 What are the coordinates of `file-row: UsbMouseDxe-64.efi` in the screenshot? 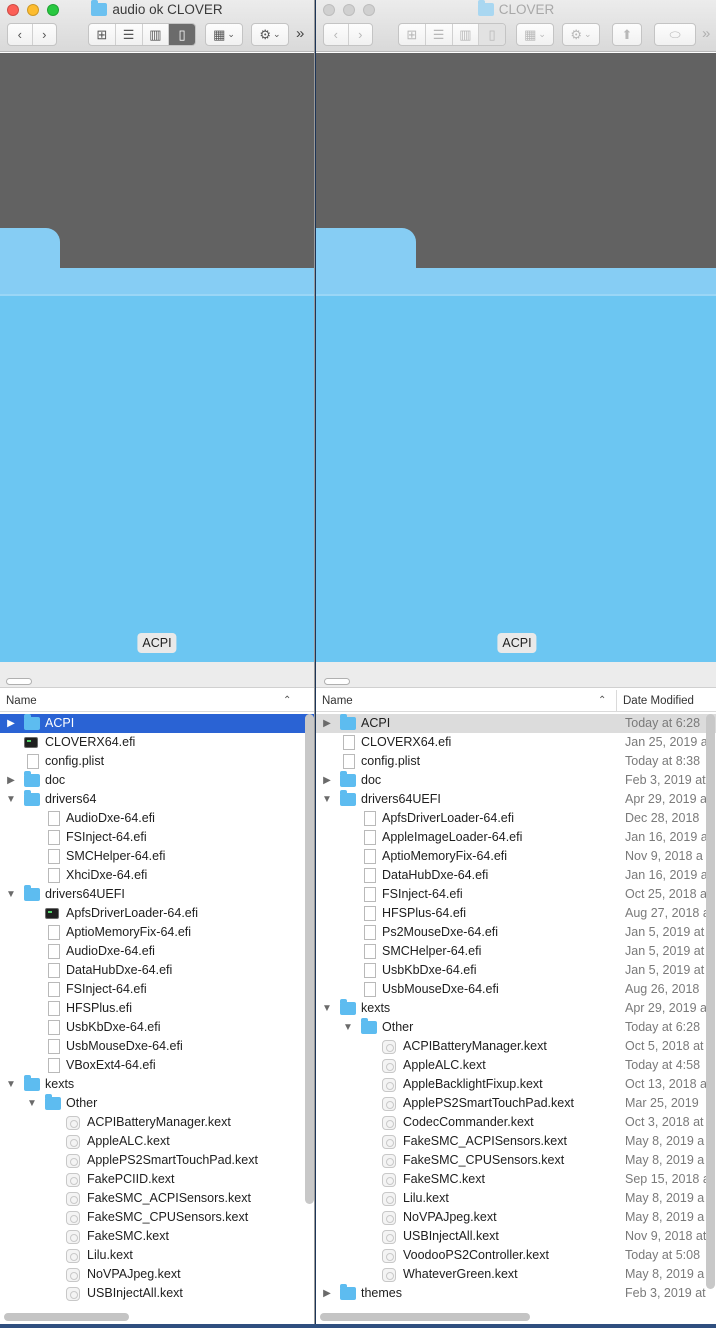 It's located at (157, 1046).